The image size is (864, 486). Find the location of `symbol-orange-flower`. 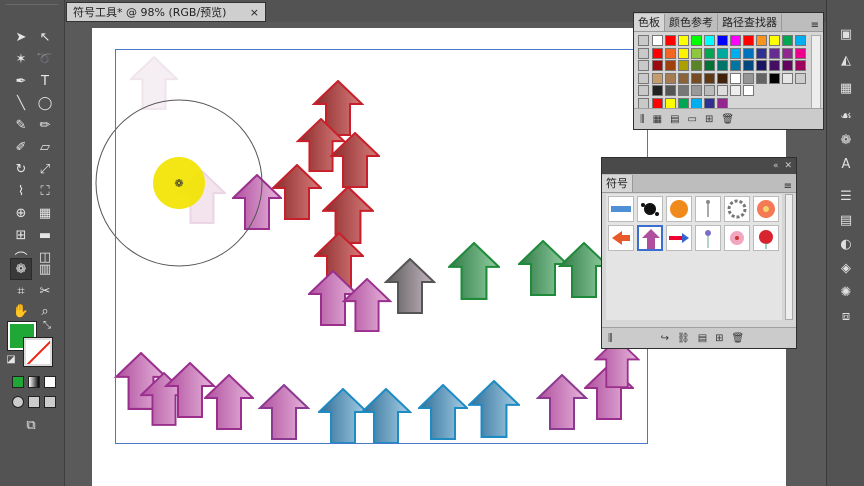

symbol-orange-flower is located at coordinates (766, 209).